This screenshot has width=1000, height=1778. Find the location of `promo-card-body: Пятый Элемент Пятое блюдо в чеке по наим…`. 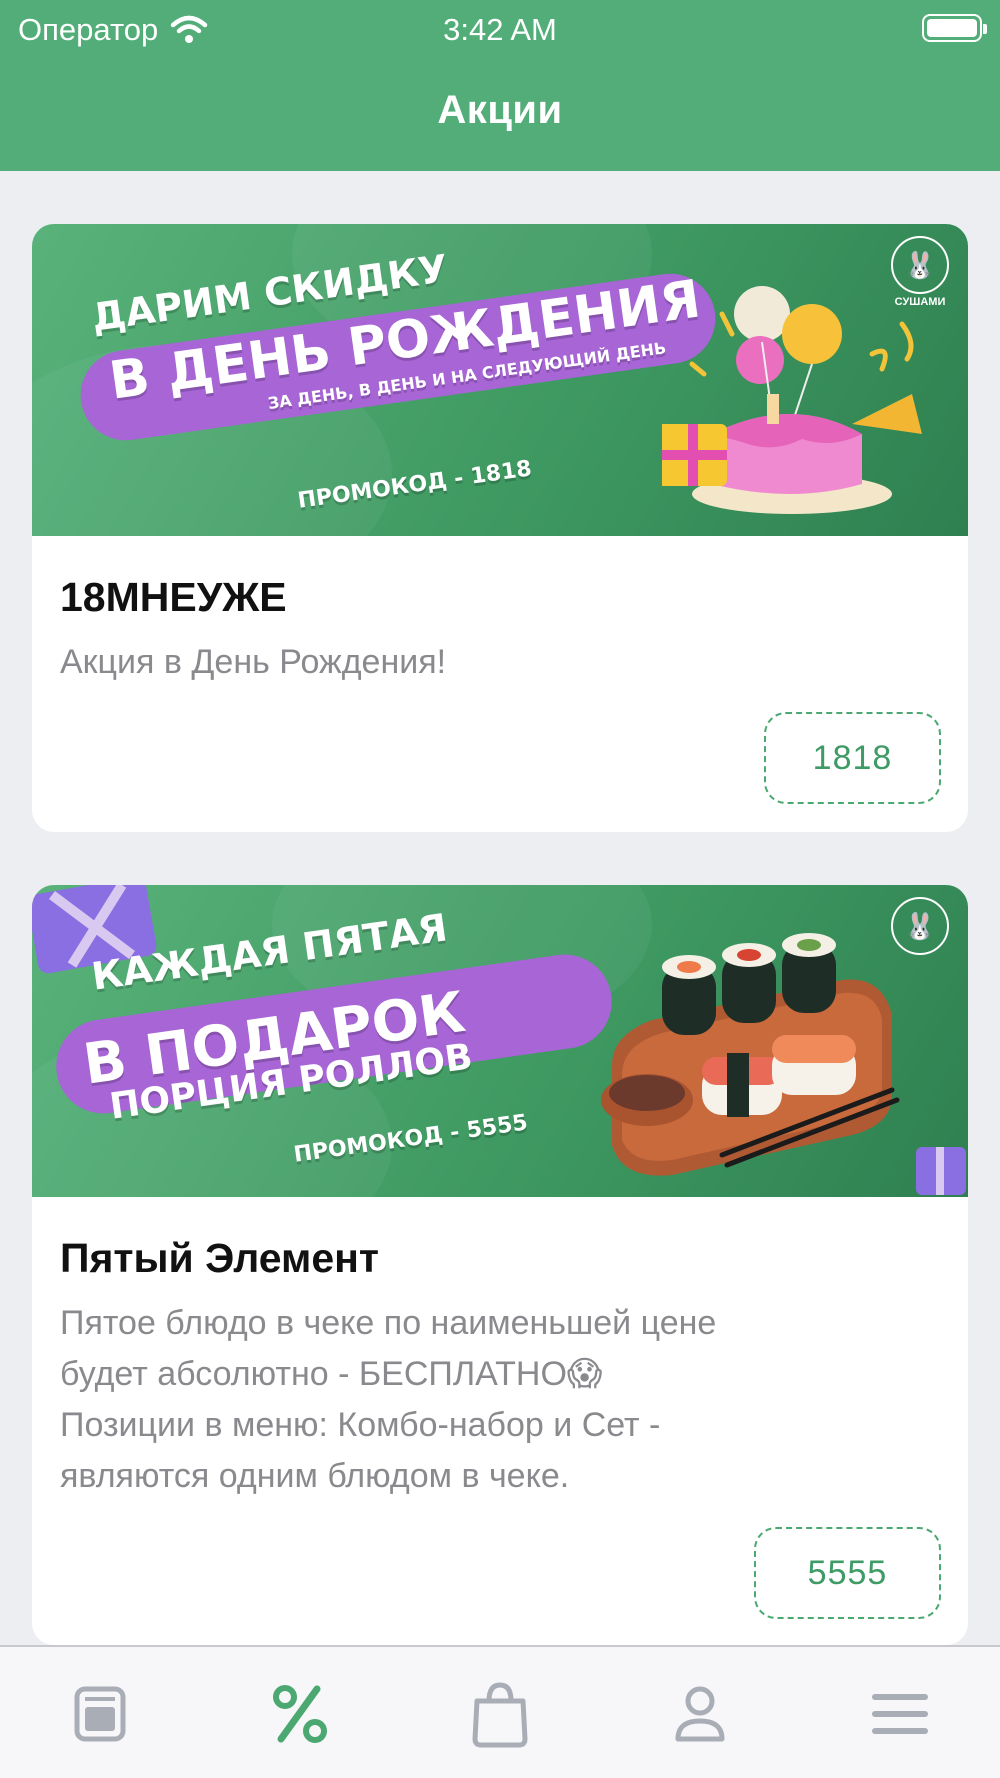

promo-card-body: Пятый Элемент Пятое блюдо в чеке по наим… is located at coordinates (500, 1368).